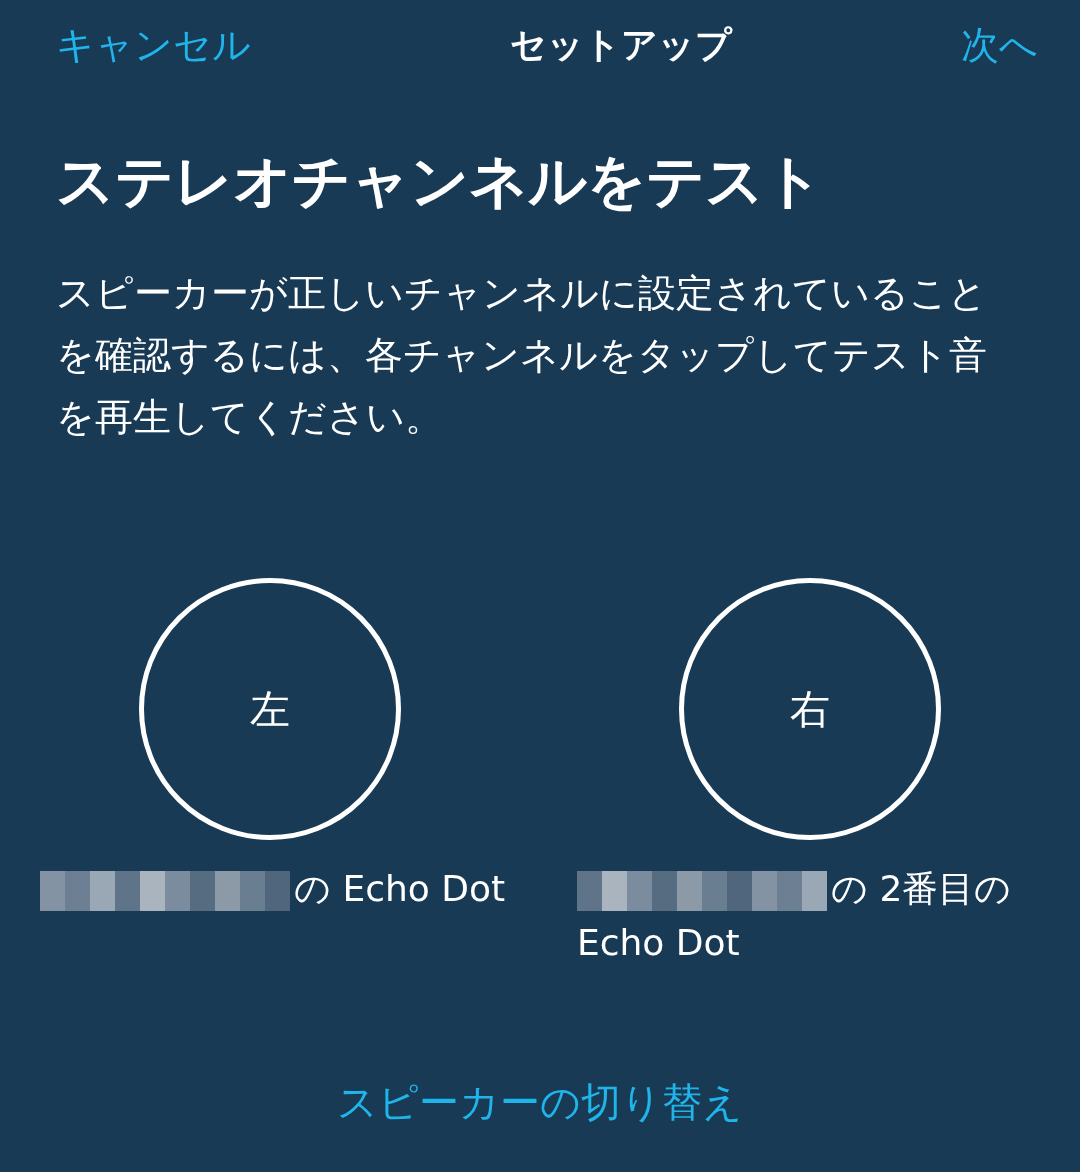  What do you see at coordinates (999, 45) in the screenshot?
I see `next-button: 次へ` at bounding box center [999, 45].